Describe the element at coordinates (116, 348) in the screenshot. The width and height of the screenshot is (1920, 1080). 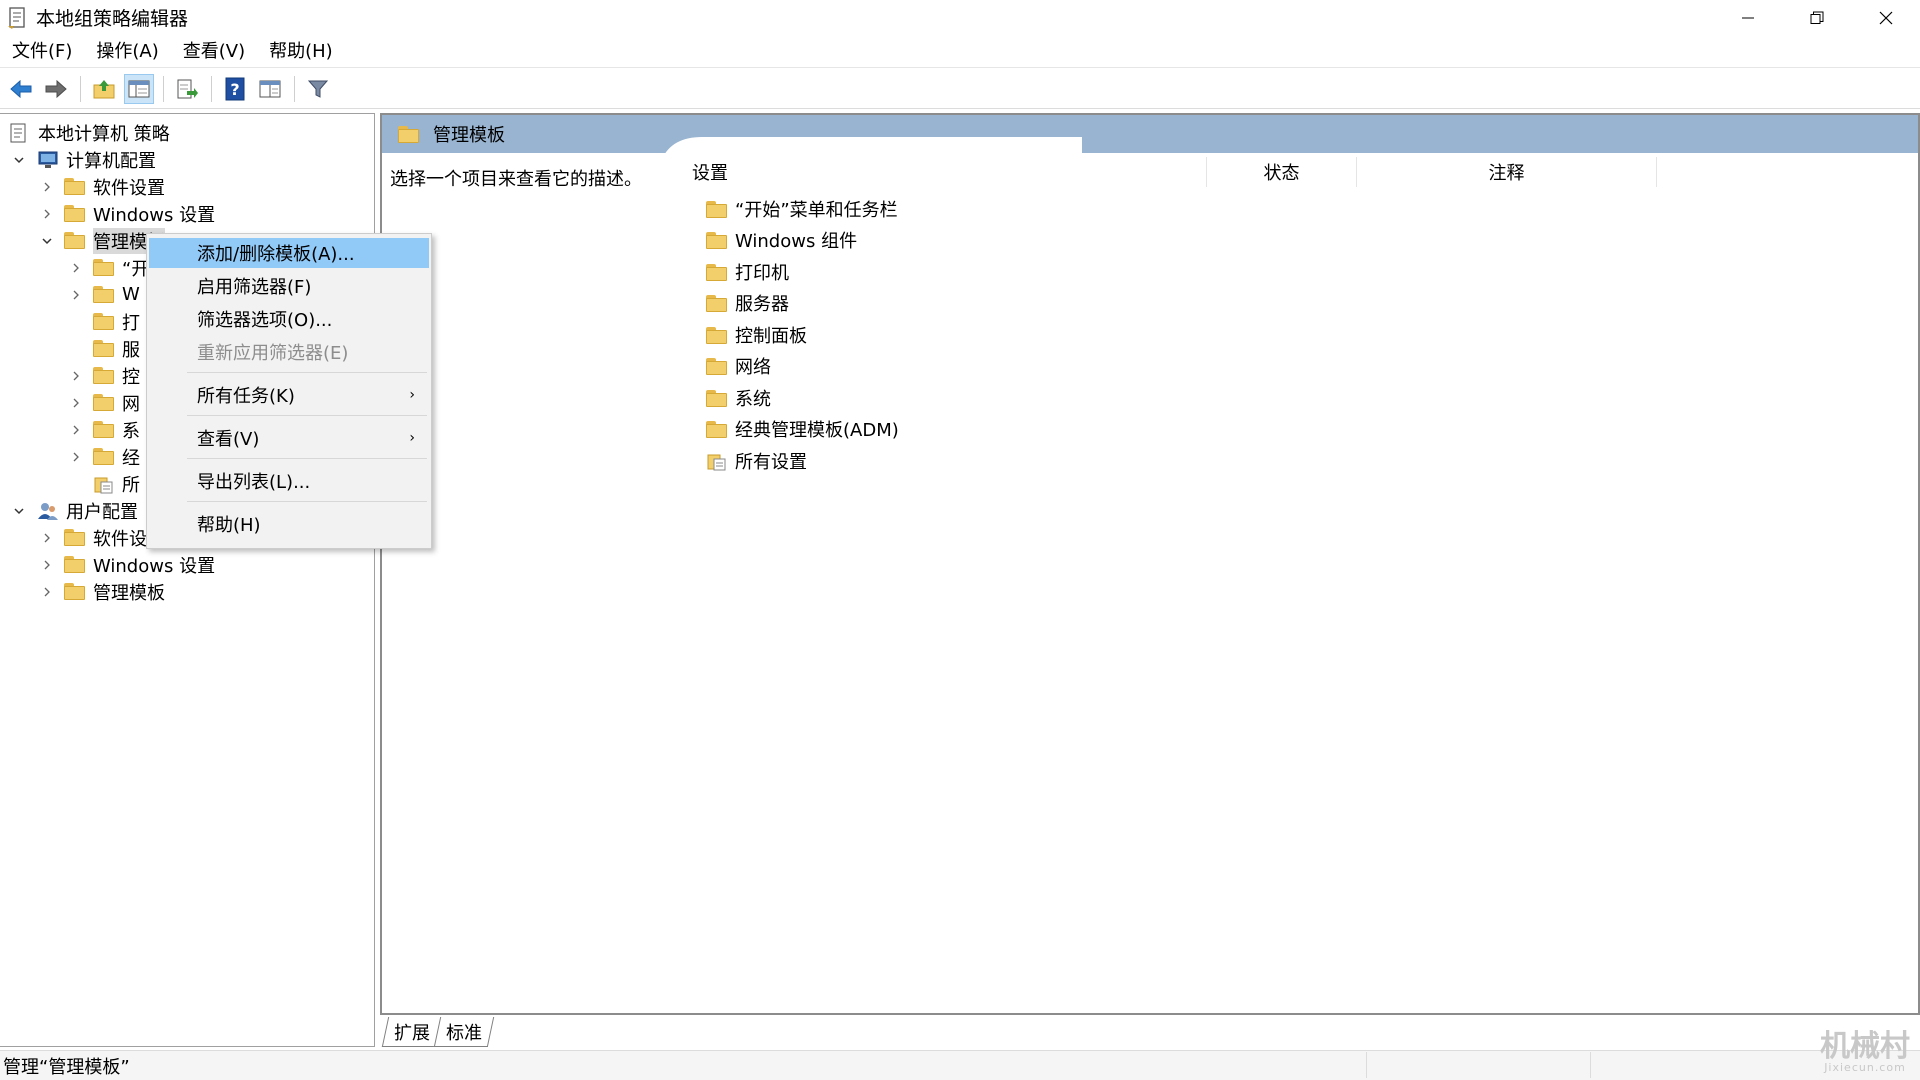
I see `tree-item-server: 服` at that location.